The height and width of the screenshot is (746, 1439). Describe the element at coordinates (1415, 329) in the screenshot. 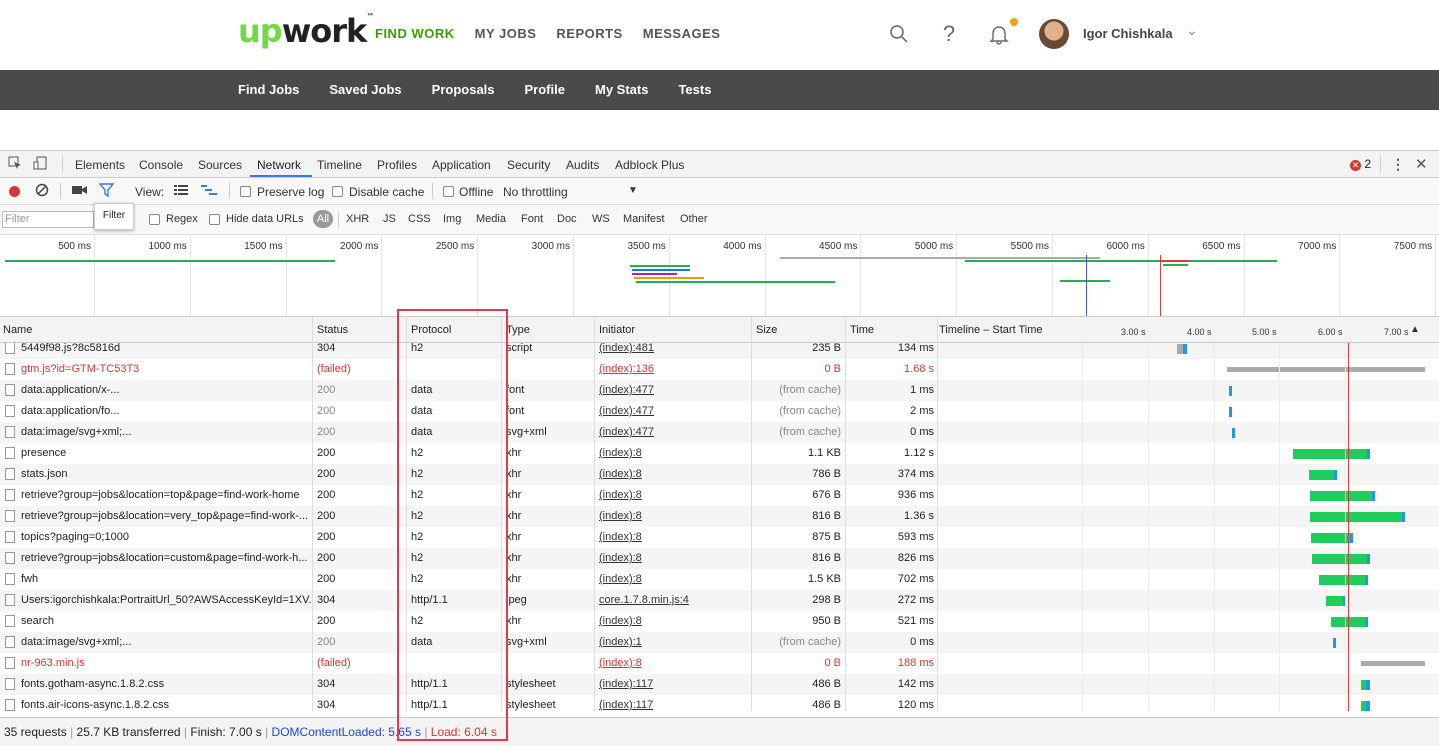

I see `sort-up-icon: ▲` at that location.